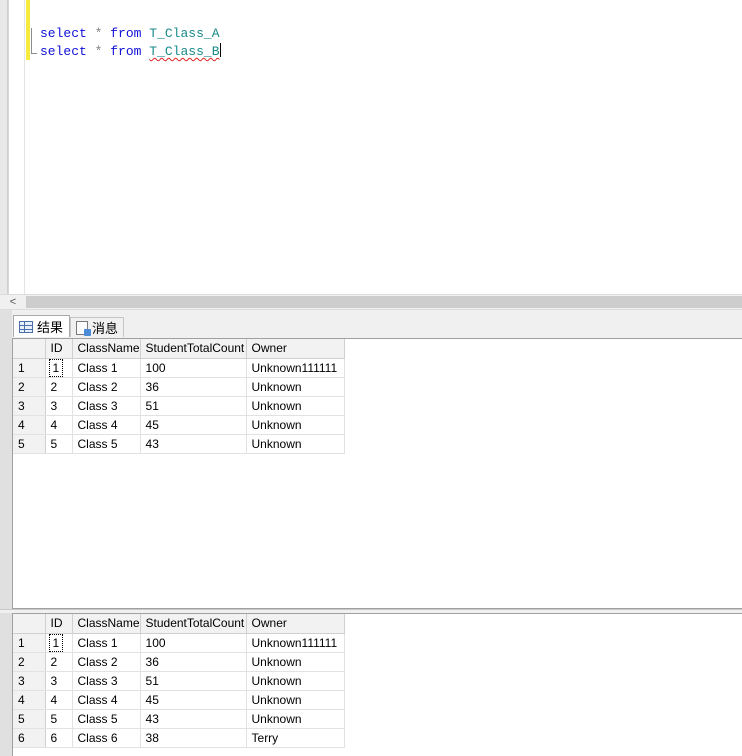 The image size is (742, 756). I want to click on change-tracking-bar, so click(28, 30).